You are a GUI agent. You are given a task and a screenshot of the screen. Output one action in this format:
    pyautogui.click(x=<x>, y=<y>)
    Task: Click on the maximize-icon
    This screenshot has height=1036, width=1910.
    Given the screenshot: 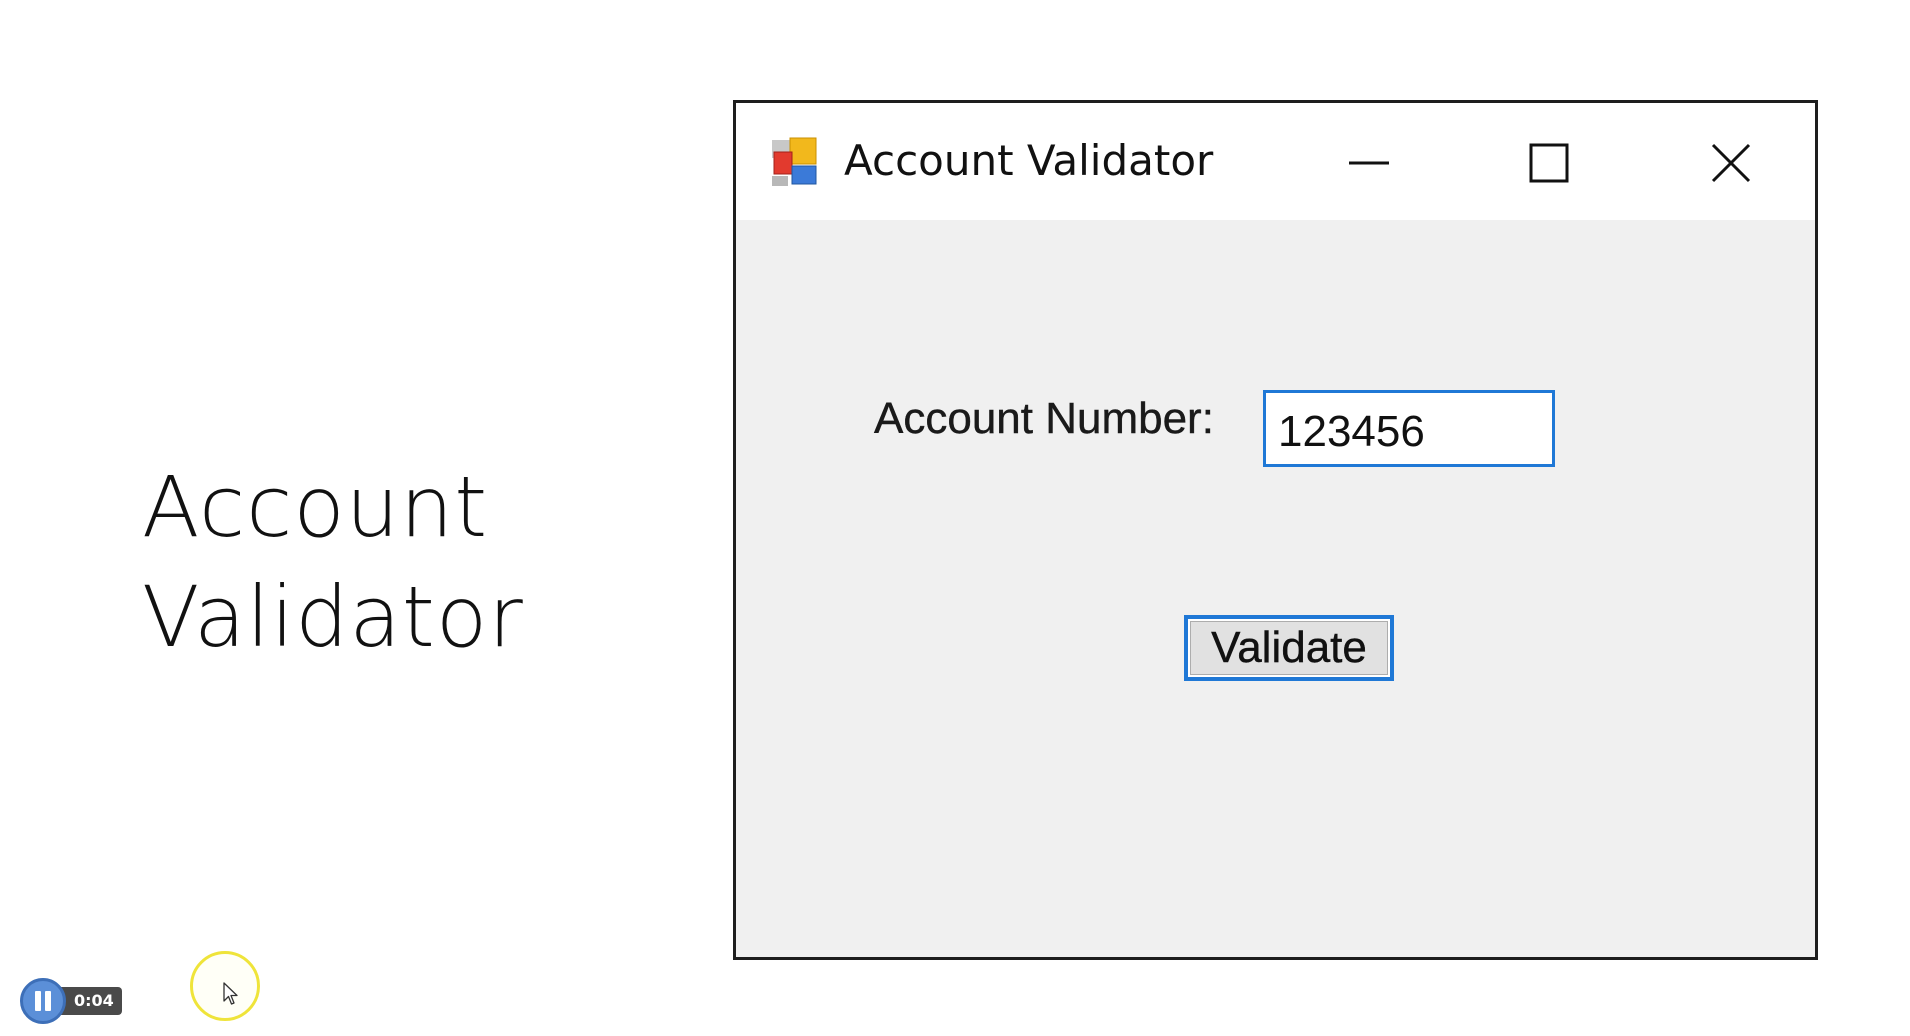 What is the action you would take?
    pyautogui.click(x=1549, y=163)
    